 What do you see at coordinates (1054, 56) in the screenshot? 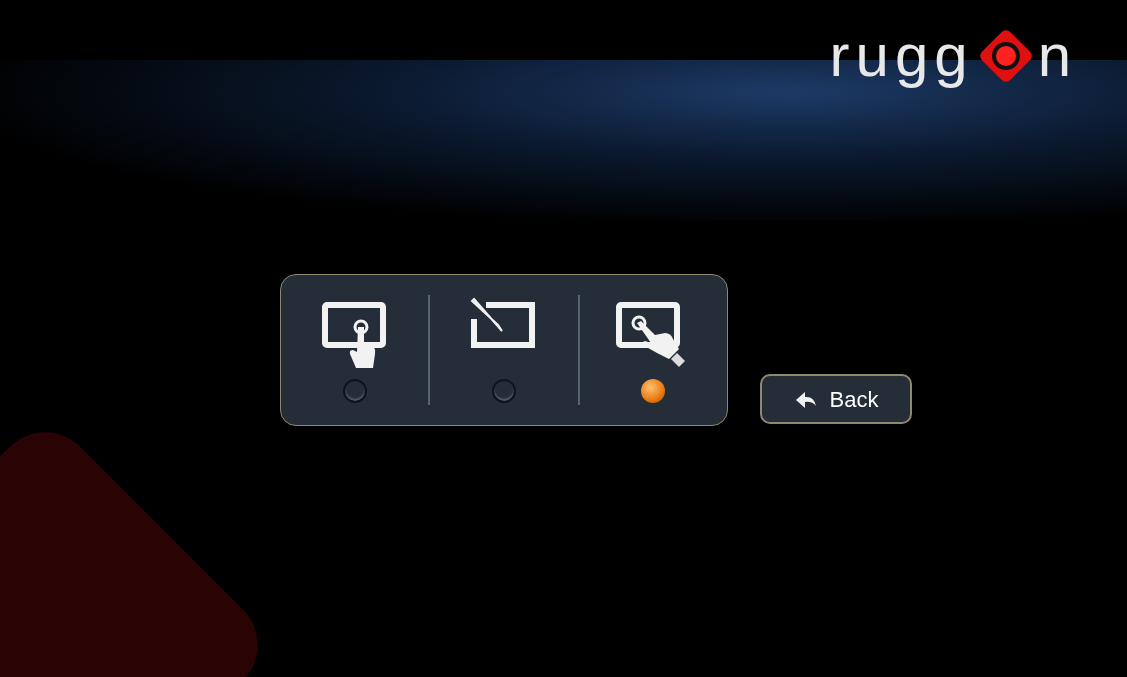
I see `logo-text: n` at bounding box center [1054, 56].